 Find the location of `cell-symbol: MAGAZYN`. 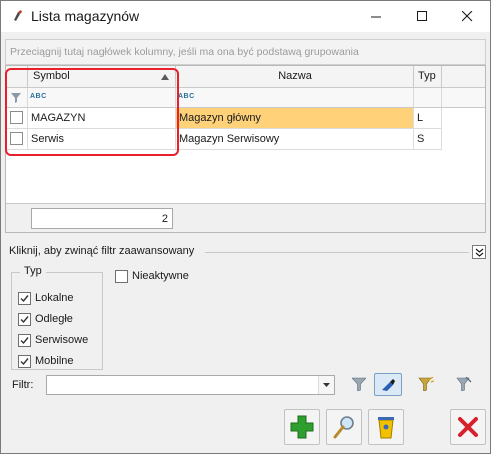

cell-symbol: MAGAZYN is located at coordinates (102, 118).